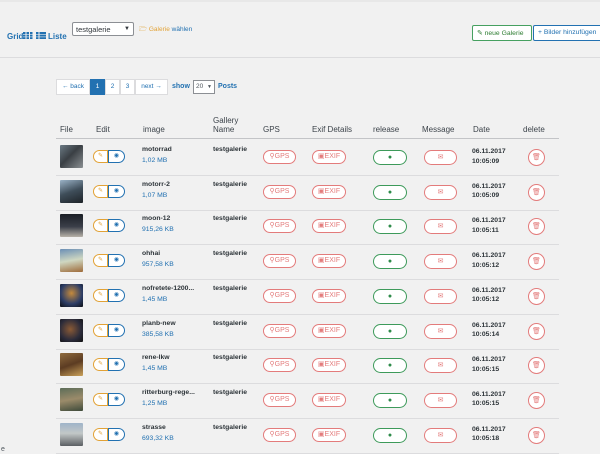 The image size is (600, 454). Describe the element at coordinates (103, 29) in the screenshot. I see `gallery-select: testgalerie ▼` at that location.